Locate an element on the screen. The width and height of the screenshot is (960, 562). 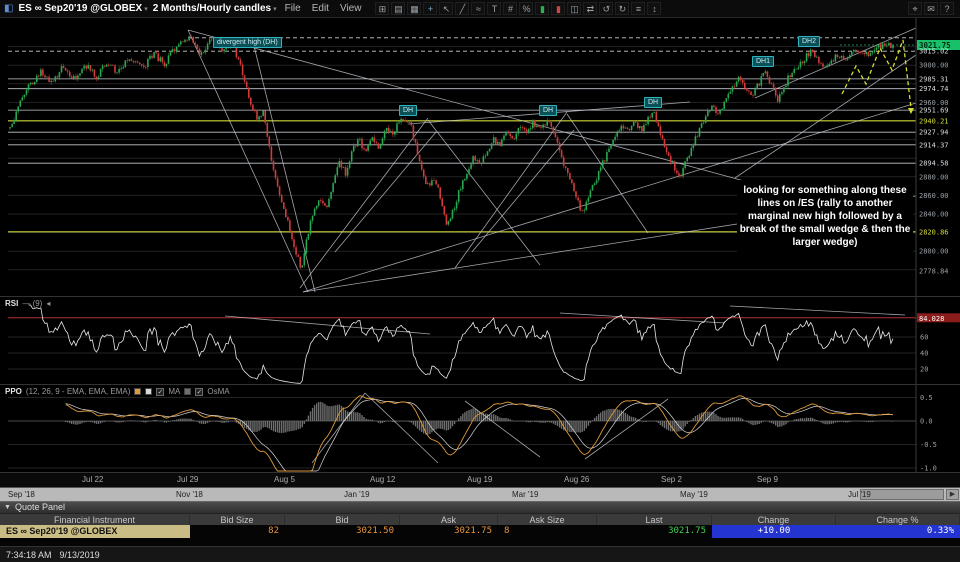
ppo-title: PPO is located at coordinates (13, 391).